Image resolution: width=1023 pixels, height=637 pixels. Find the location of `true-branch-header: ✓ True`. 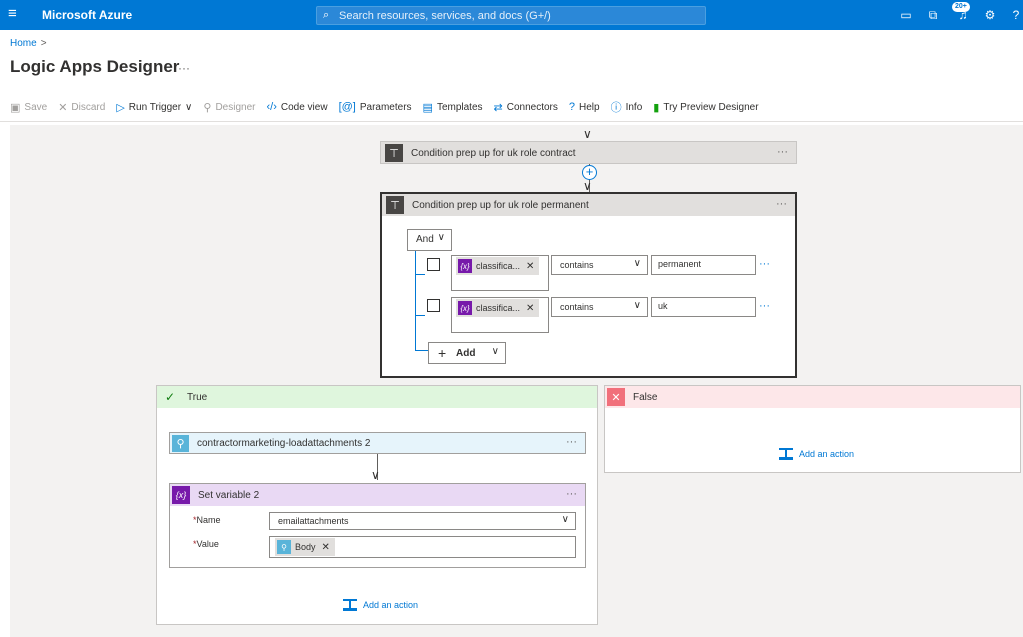

true-branch-header: ✓ True is located at coordinates (377, 397).